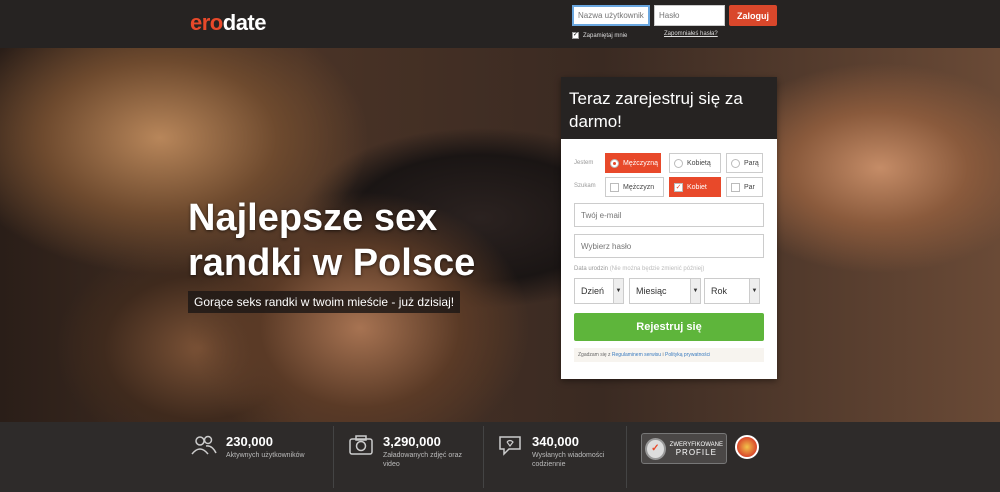 The height and width of the screenshot is (492, 1000). What do you see at coordinates (669, 108) in the screenshot?
I see `registration-heading: Teraz zarejestruj się za darmo!` at bounding box center [669, 108].